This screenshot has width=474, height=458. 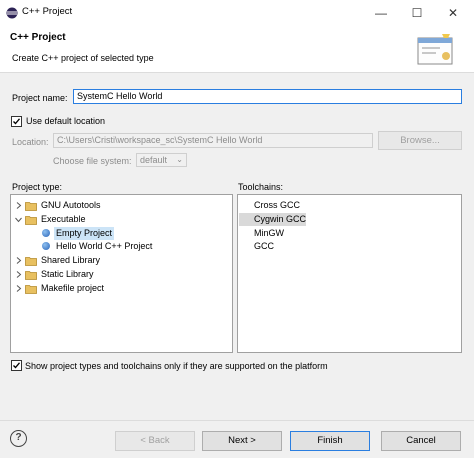 I want to click on window-title: C++ Project, so click(x=47, y=11).